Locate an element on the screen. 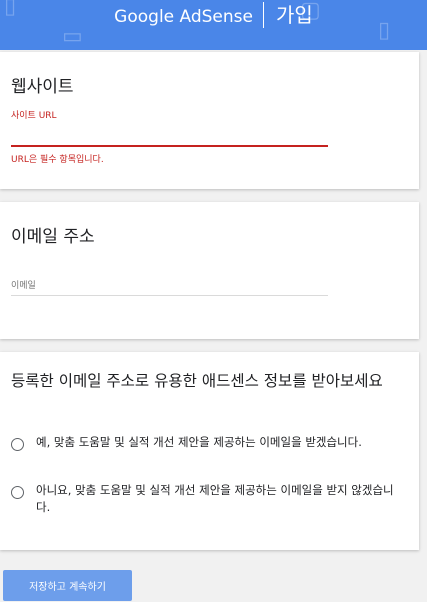 The height and width of the screenshot is (602, 427). header-bar: ▯ ▭ ▢ ▯ Google AdSense 가입 is located at coordinates (213, 25).